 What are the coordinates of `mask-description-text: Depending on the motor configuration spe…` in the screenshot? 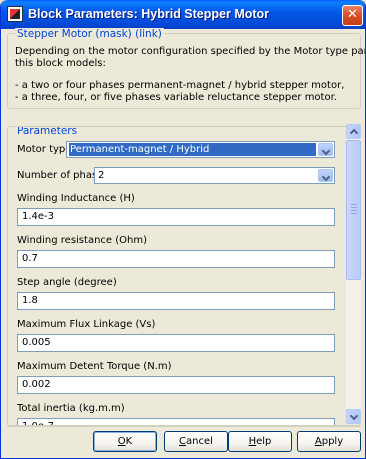 It's located at (190, 74).